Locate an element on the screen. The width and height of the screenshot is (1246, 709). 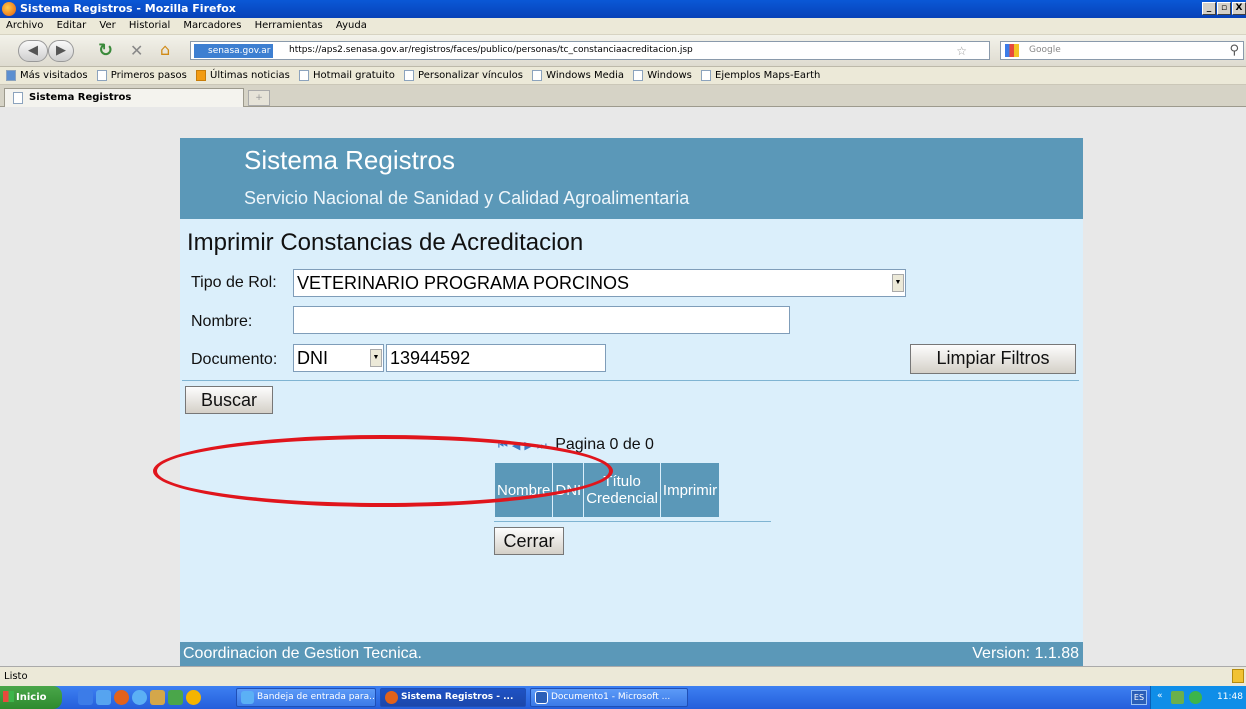
bookmark-label: Hotmail gratuito is located at coordinates (354, 75).